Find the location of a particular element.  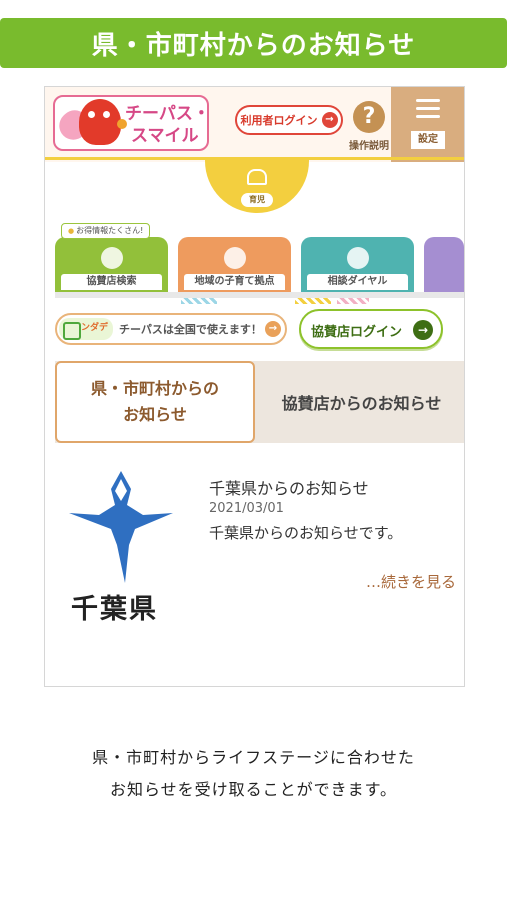

menu-icon is located at coordinates (428, 108).